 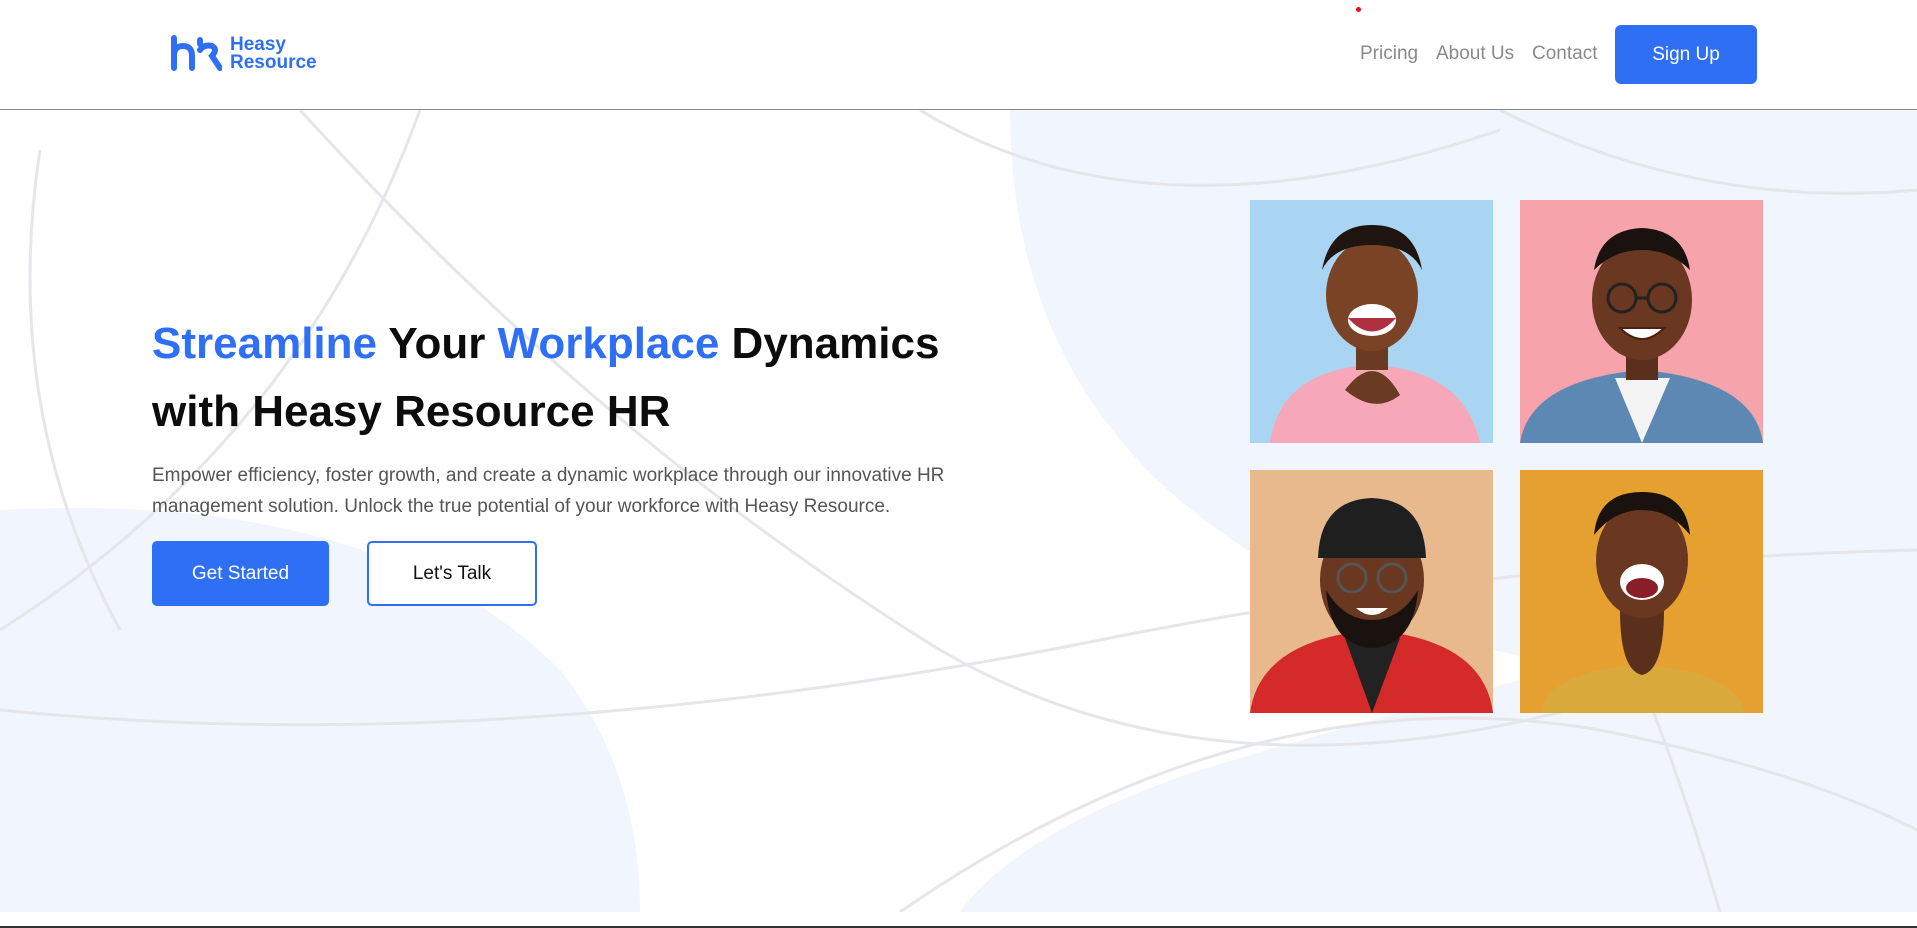 What do you see at coordinates (1641, 591) in the screenshot?
I see `laughing-man-photo` at bounding box center [1641, 591].